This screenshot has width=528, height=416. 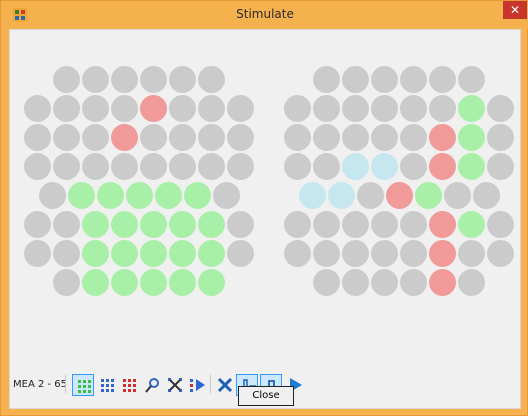 I want to click on window-close-button: ✕, so click(x=515, y=10).